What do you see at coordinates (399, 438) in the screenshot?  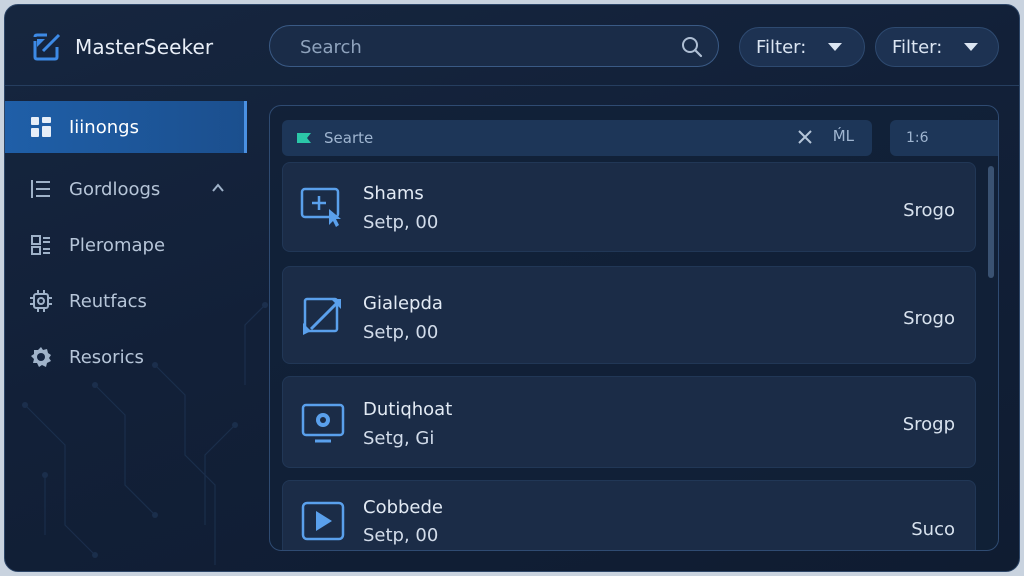 I see `item-subtitle: Setg, Gi` at bounding box center [399, 438].